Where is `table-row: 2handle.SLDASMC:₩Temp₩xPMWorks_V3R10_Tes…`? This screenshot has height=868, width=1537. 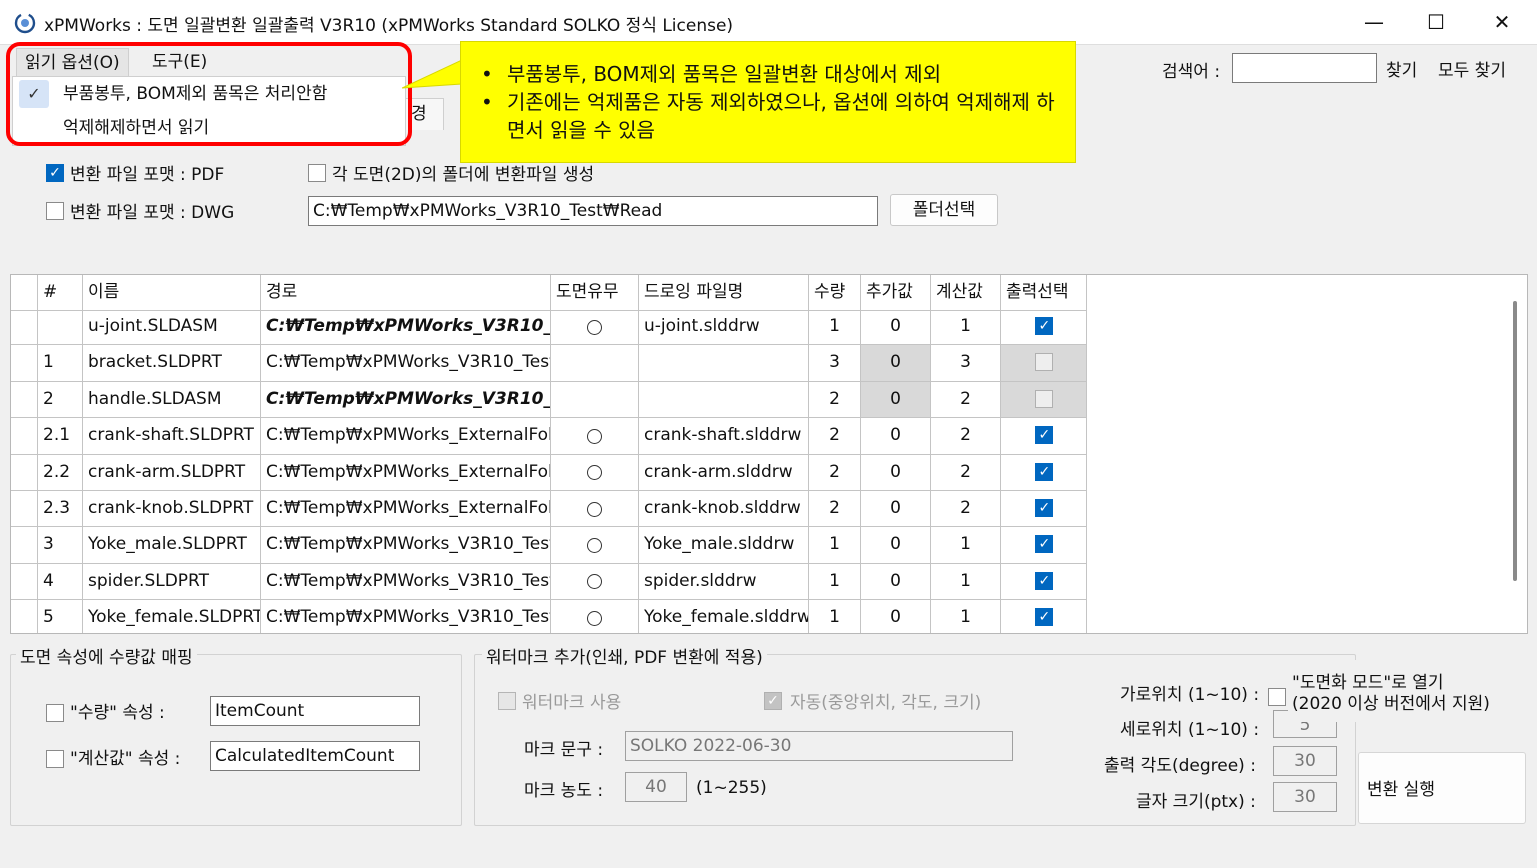 table-row: 2handle.SLDASMC:₩Temp₩xPMWorks_V3R10_Tes… is located at coordinates (549, 400).